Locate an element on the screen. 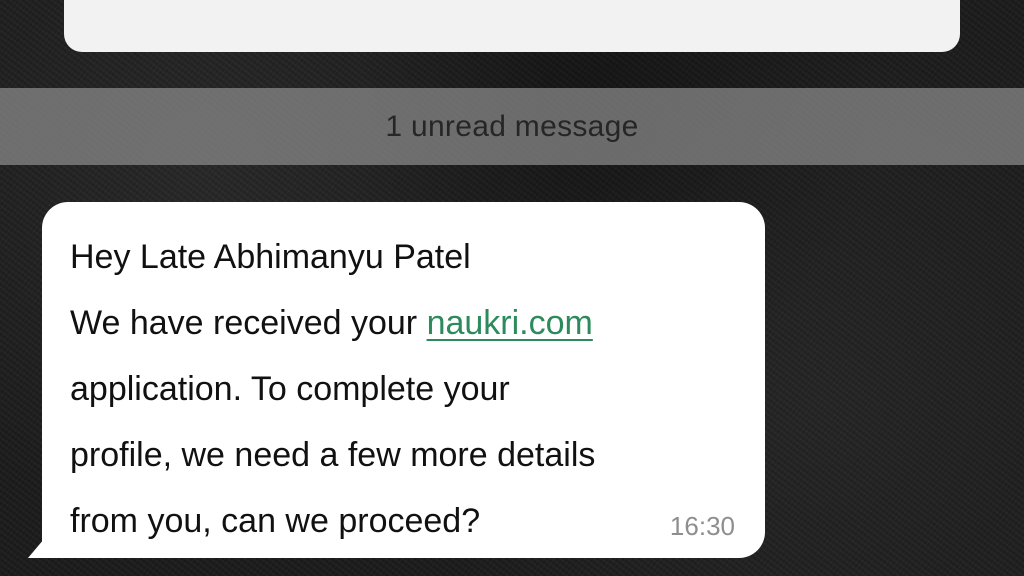 This screenshot has width=1024, height=576. message-line-greeting: Hey Late Abhimanyu Patel is located at coordinates (270, 257).